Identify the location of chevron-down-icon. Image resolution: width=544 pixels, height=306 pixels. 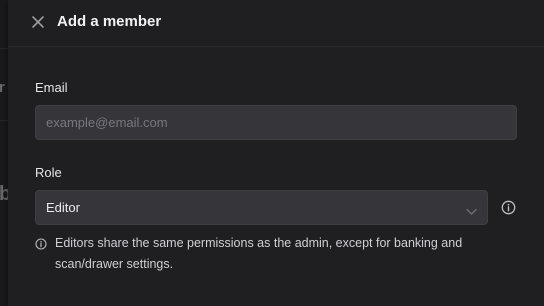
(471, 209).